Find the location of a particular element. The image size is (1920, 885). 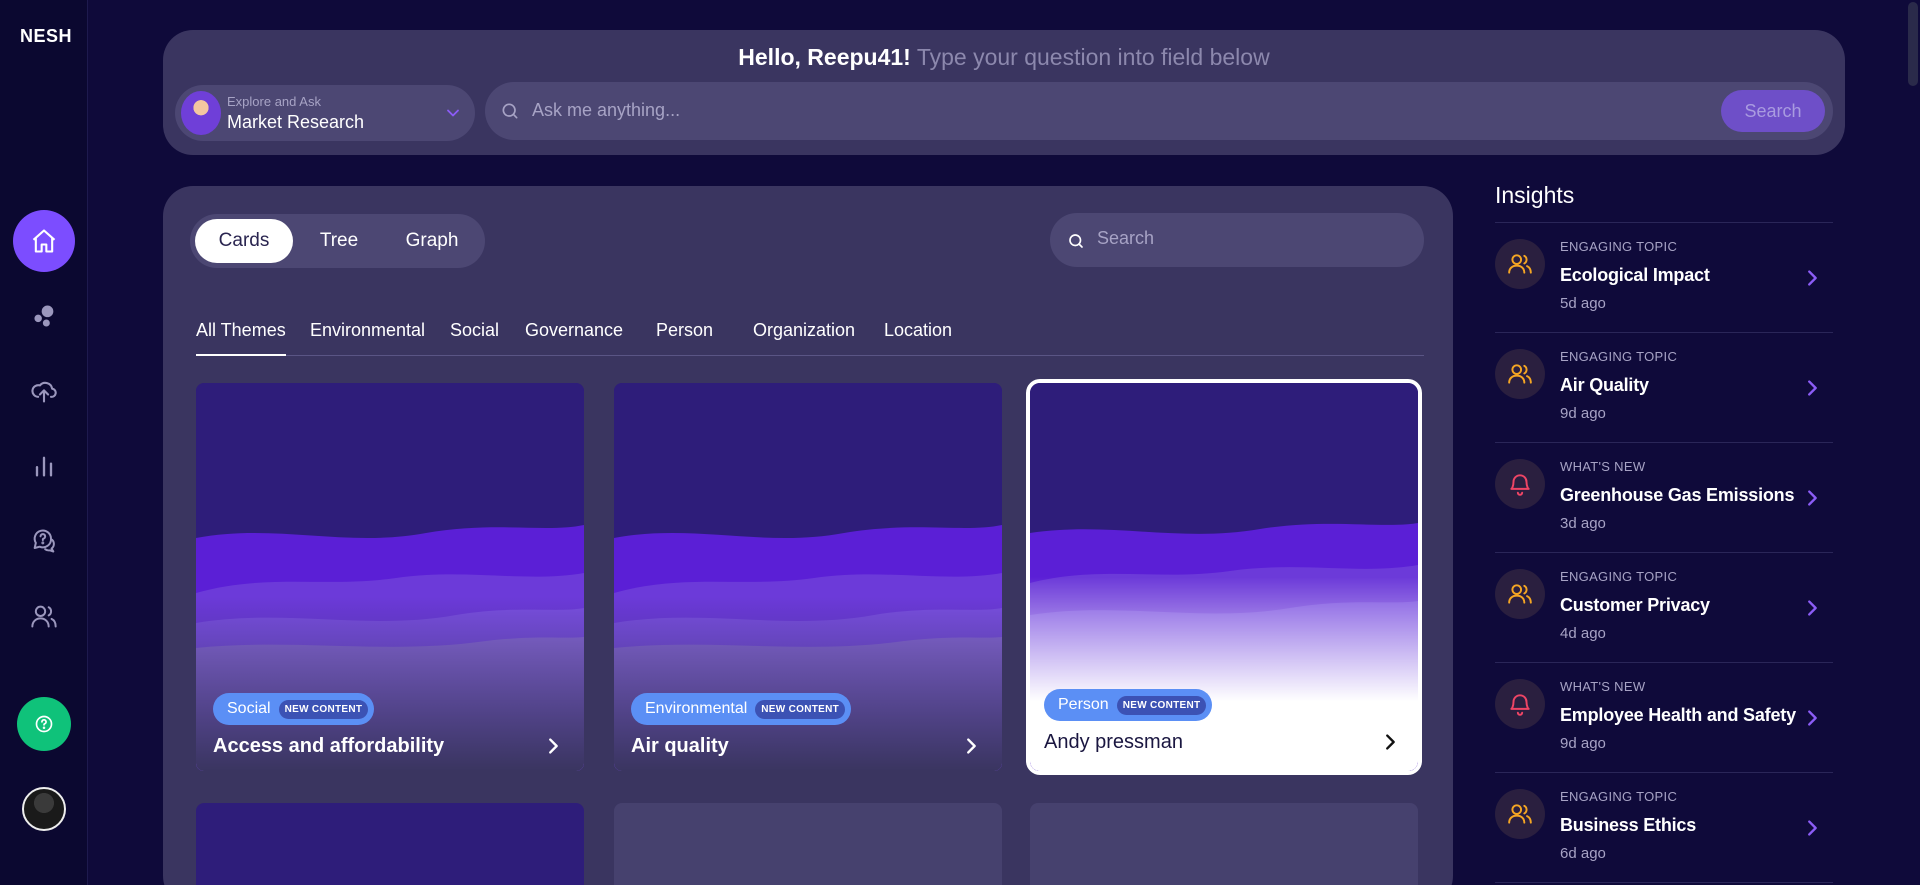

insight-time: 4d ago is located at coordinates (1583, 633).